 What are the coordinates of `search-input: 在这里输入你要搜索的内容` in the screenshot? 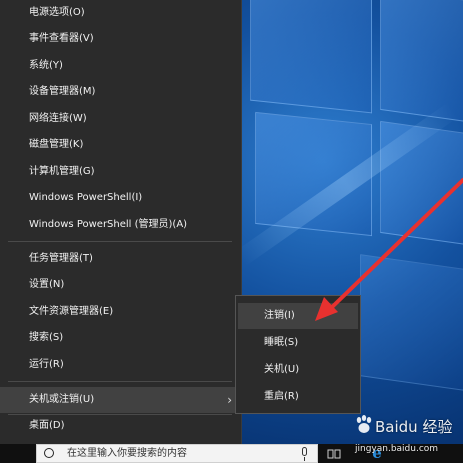 It's located at (127, 454).